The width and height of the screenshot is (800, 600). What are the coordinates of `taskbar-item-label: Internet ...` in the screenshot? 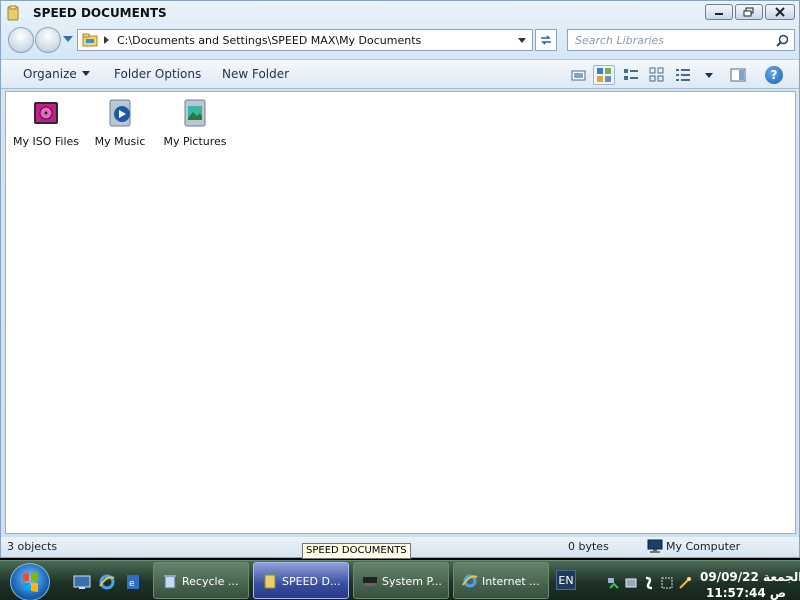 It's located at (511, 581).